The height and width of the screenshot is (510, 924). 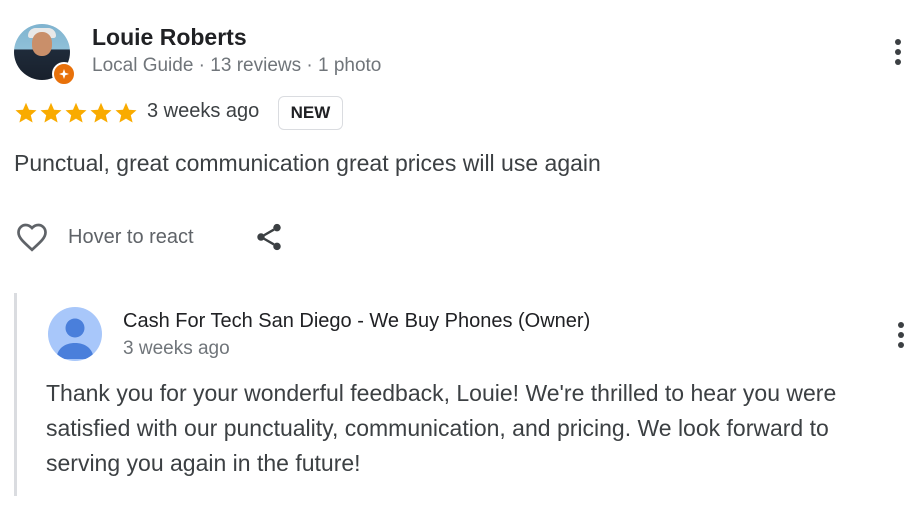 I want to click on review-date: 3 weeks ago, so click(x=203, y=111).